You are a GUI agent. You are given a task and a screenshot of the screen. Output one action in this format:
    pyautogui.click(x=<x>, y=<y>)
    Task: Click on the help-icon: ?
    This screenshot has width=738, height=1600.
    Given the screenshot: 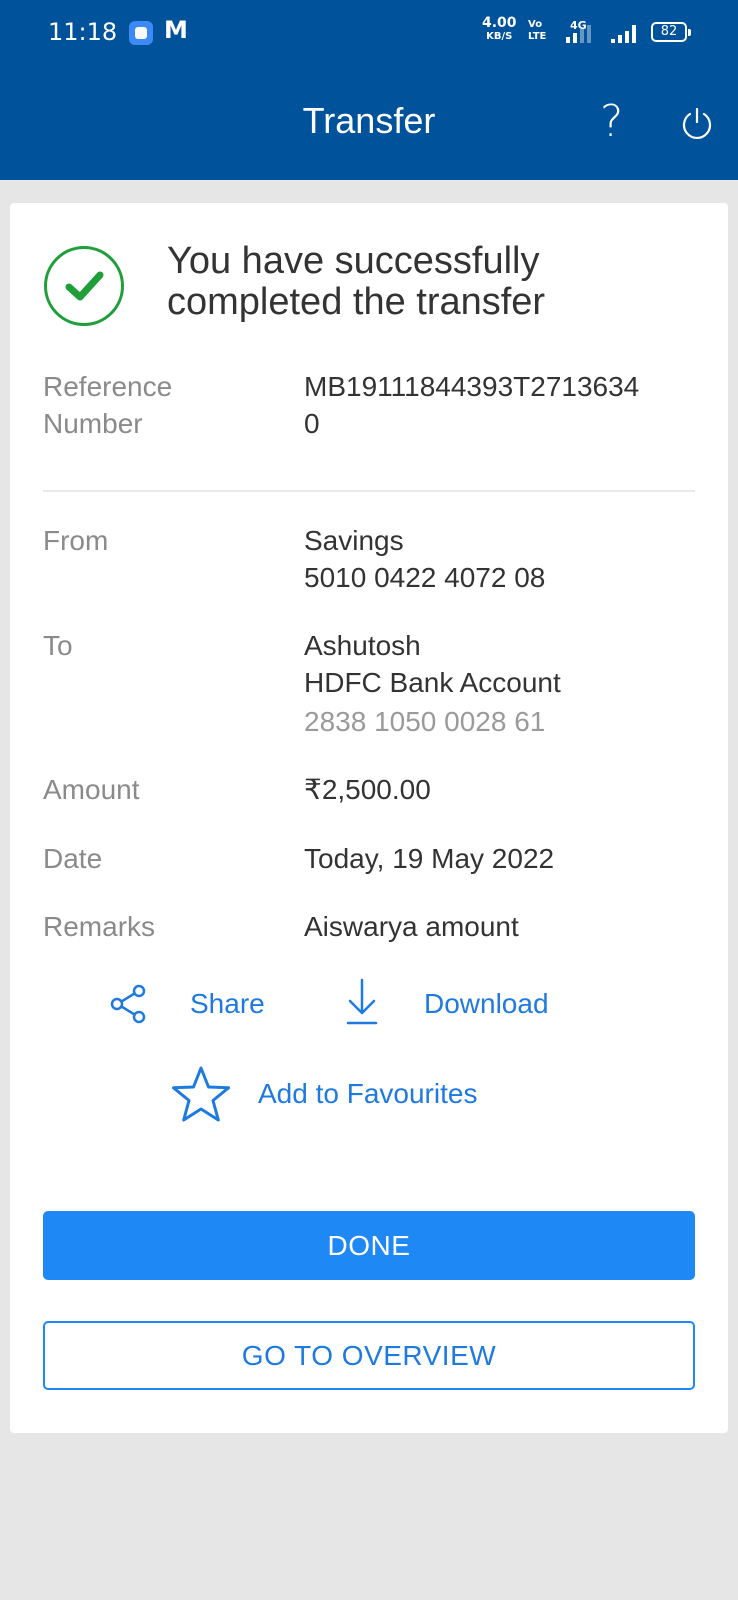 What is the action you would take?
    pyautogui.click(x=611, y=122)
    